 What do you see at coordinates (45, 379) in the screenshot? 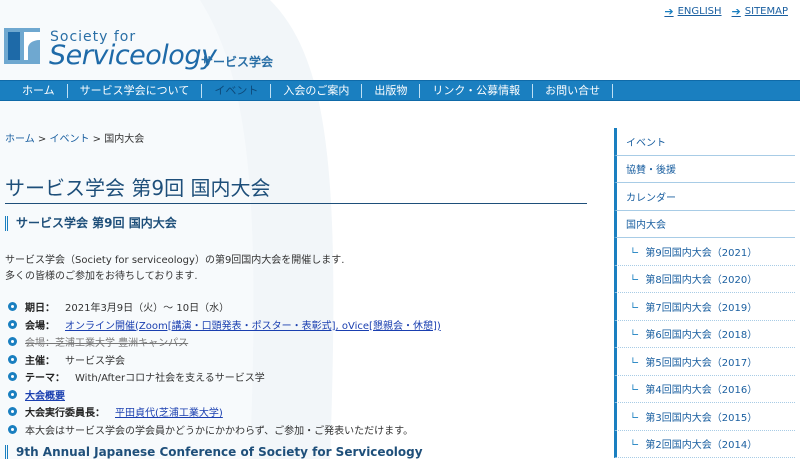
I see `theme-label: テーマ：` at bounding box center [45, 379].